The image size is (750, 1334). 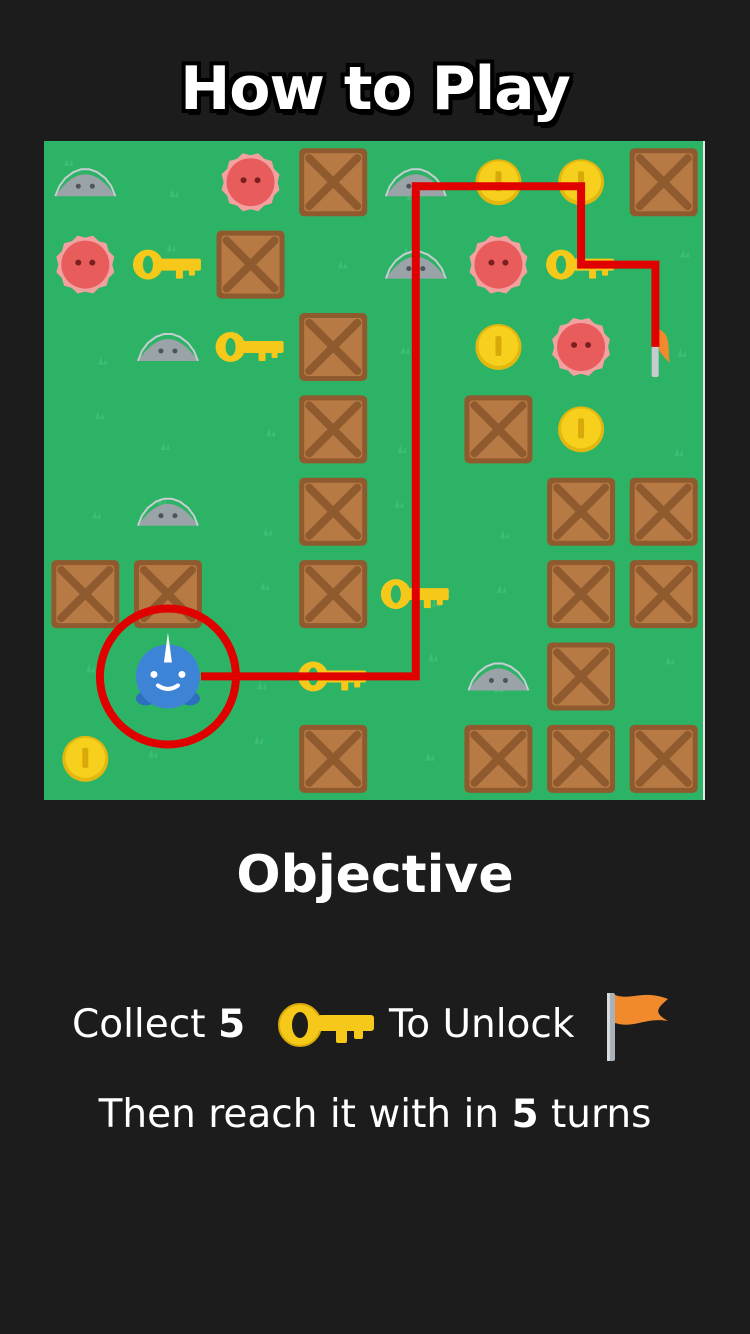 I want to click on turn-count: 5, so click(x=525, y=1114).